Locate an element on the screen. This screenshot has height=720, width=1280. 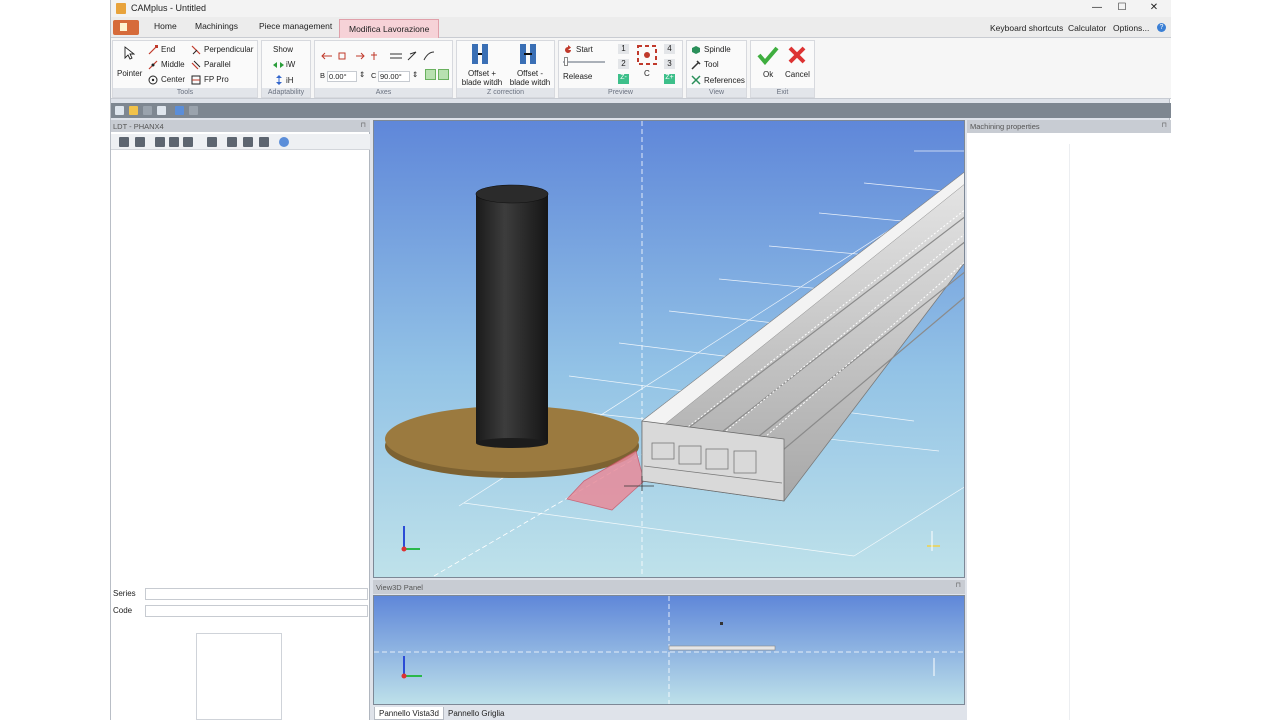
maximize-button: ☐ is located at coordinates (1122, 8).